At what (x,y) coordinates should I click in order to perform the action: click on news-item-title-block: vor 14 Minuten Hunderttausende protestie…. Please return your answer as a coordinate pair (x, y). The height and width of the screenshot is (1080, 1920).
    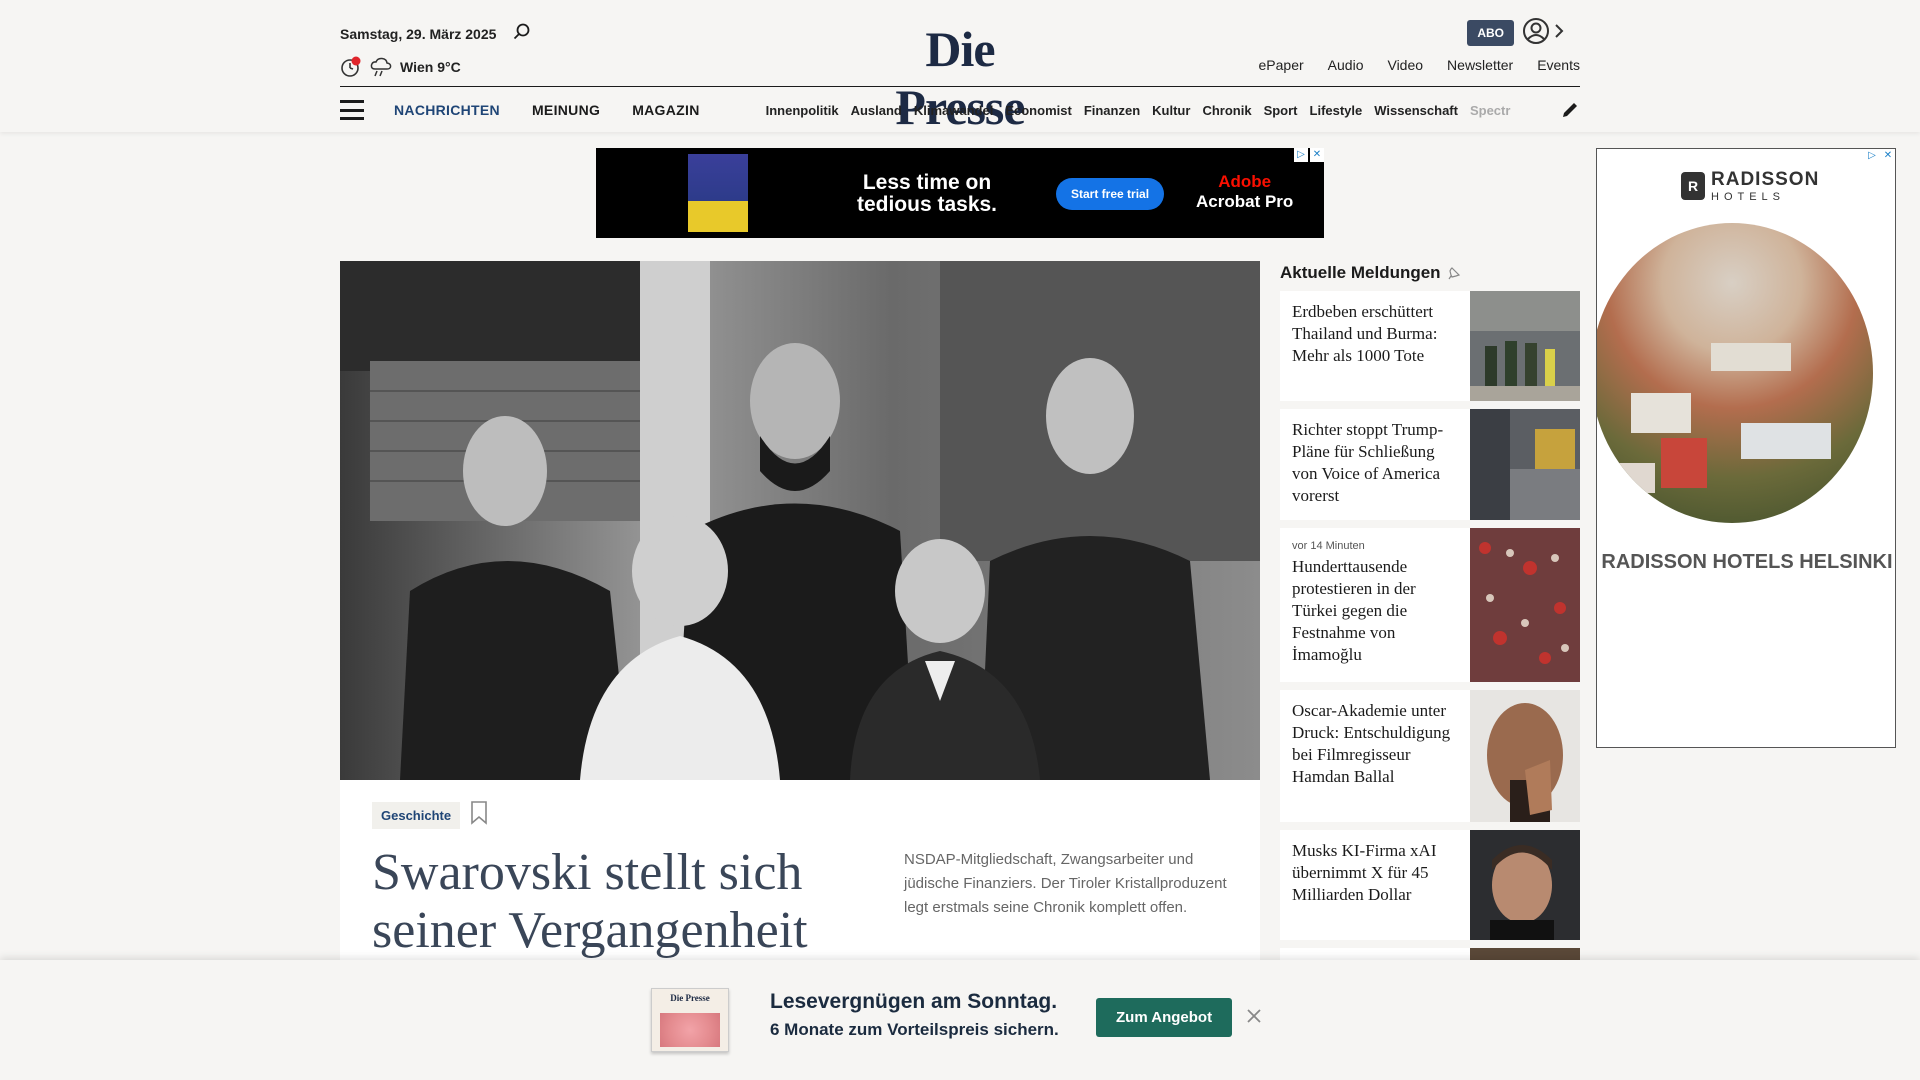
    Looking at the image, I should click on (1378, 602).